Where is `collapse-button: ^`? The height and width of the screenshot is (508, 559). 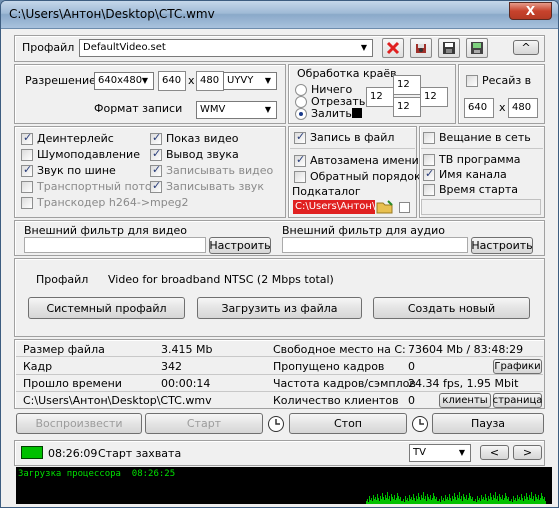
collapse-button: ^ is located at coordinates (526, 47).